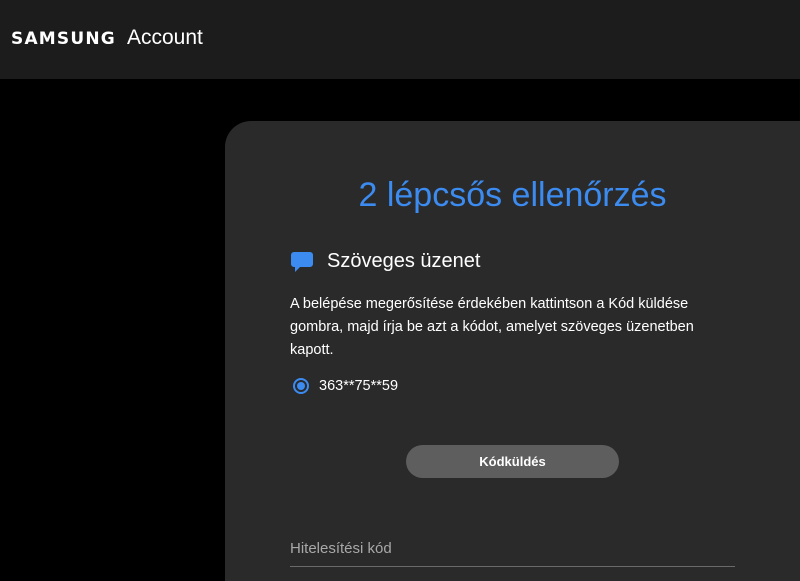  I want to click on chat-bubble-icon, so click(302, 261).